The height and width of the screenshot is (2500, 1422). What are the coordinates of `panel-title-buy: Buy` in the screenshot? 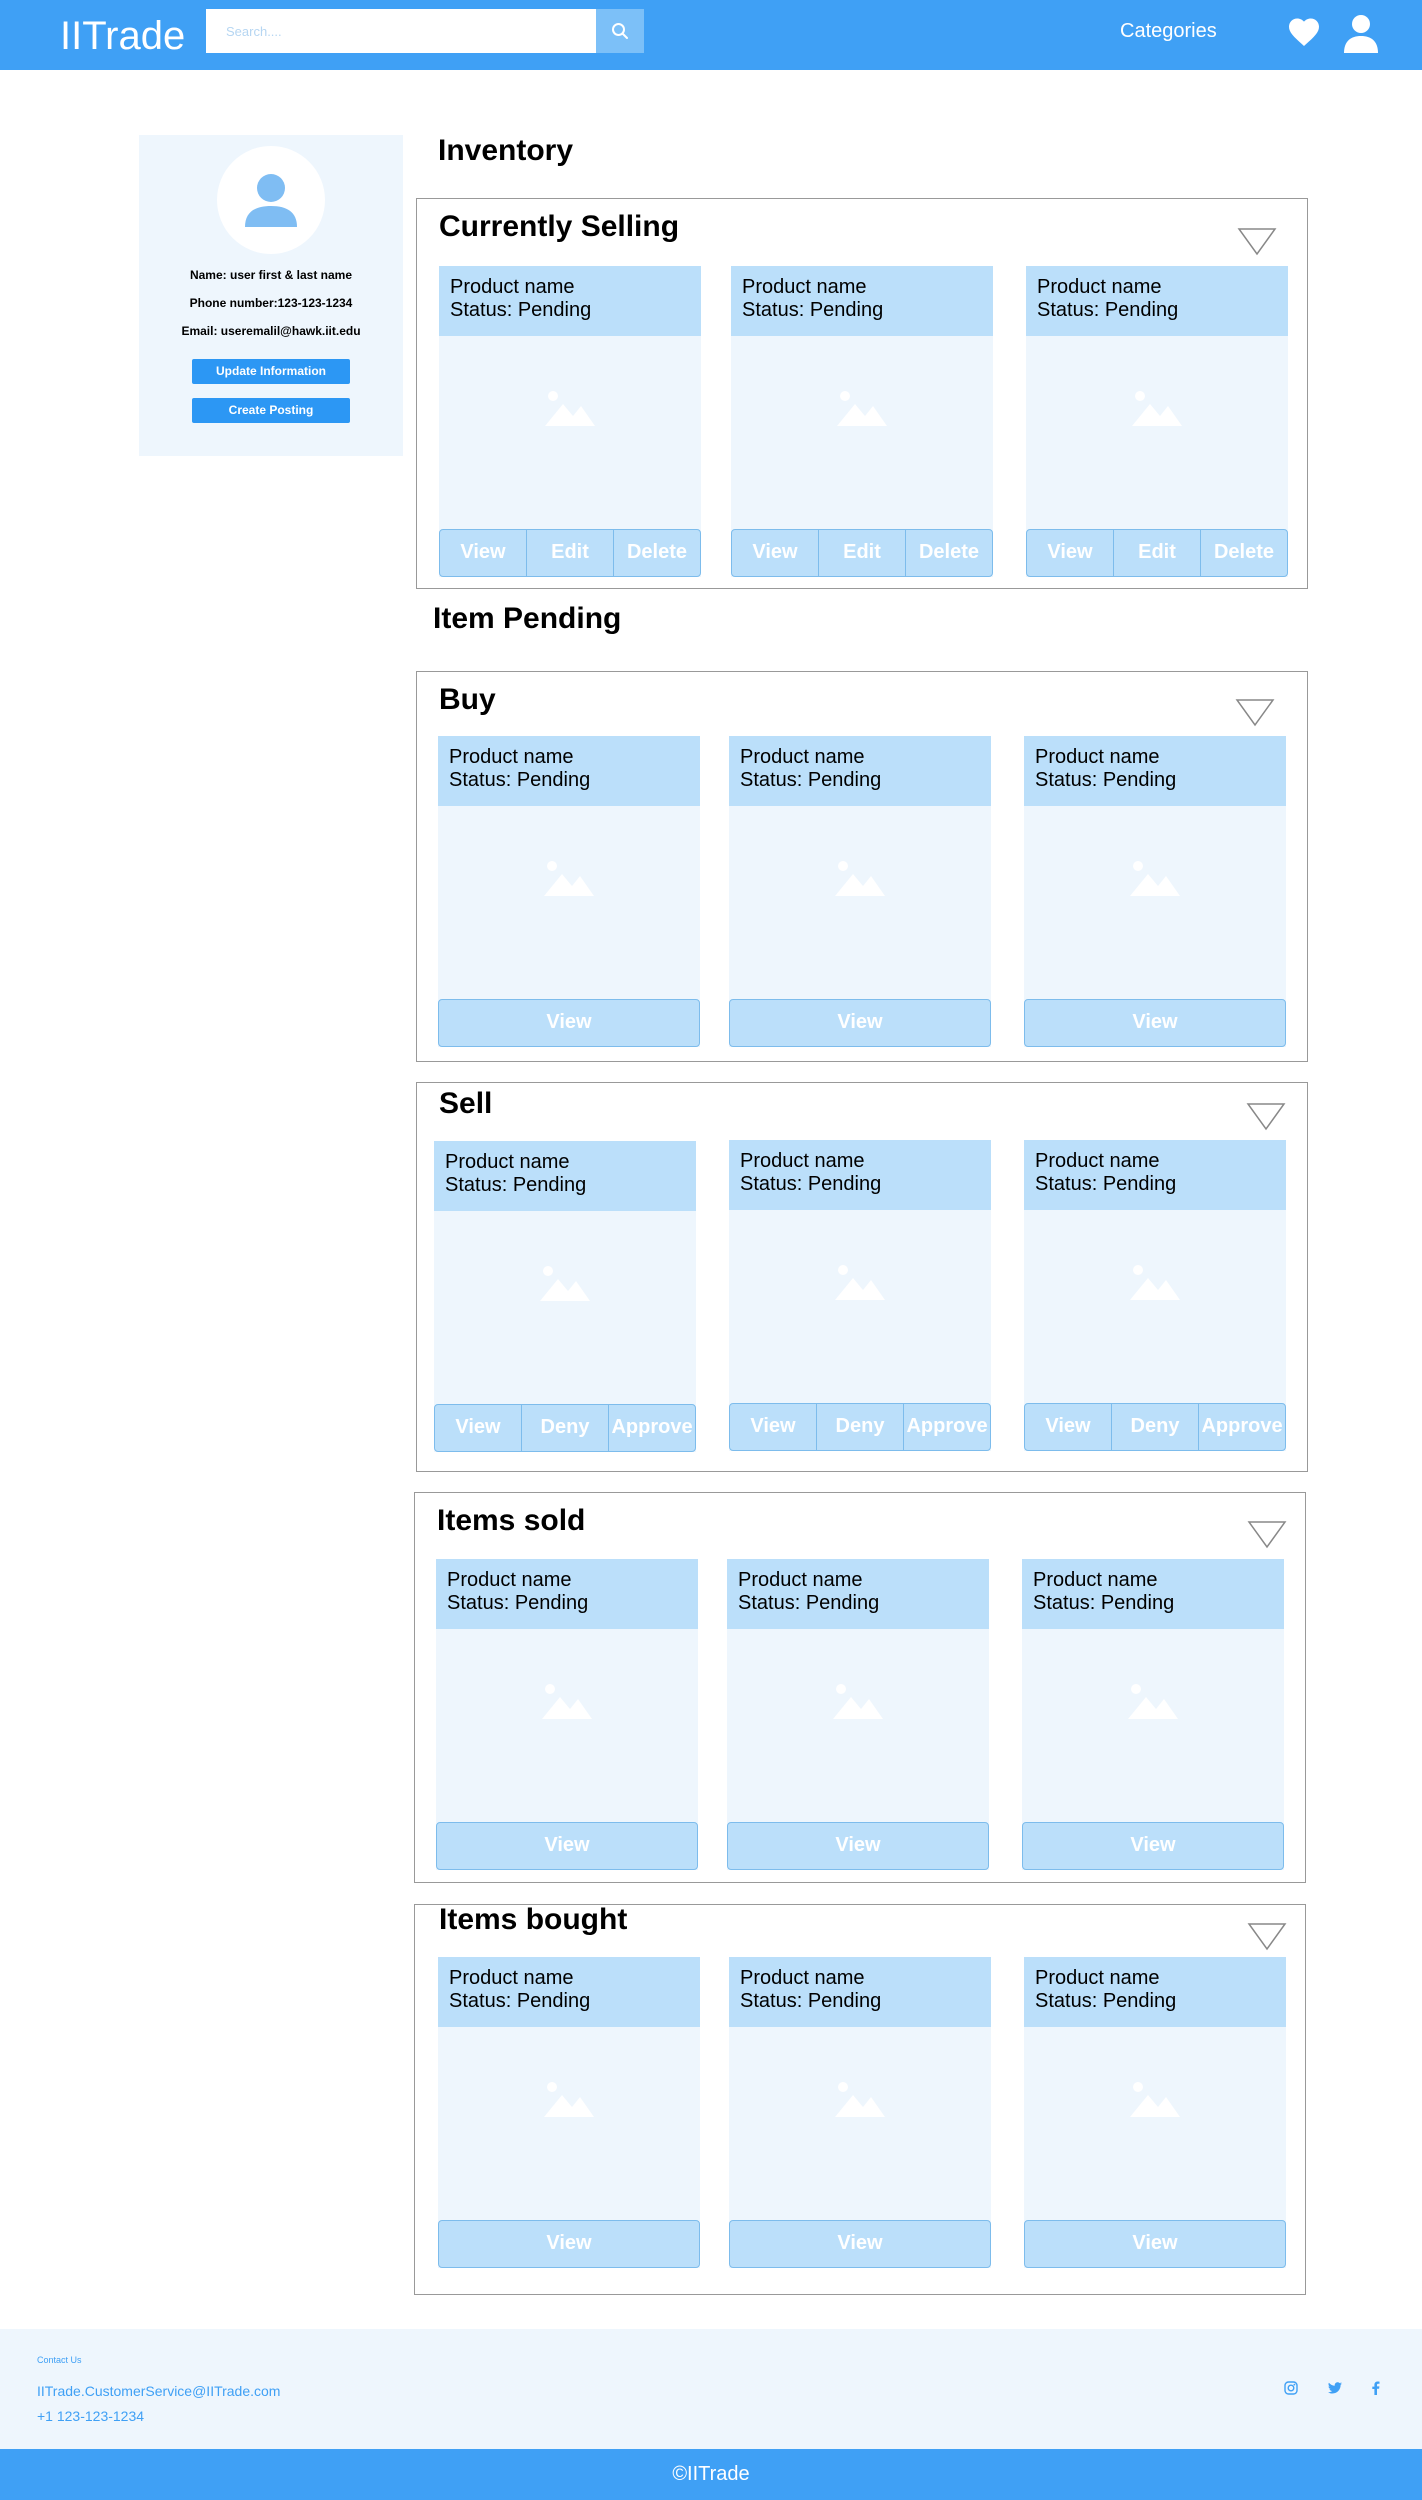 It's located at (467, 699).